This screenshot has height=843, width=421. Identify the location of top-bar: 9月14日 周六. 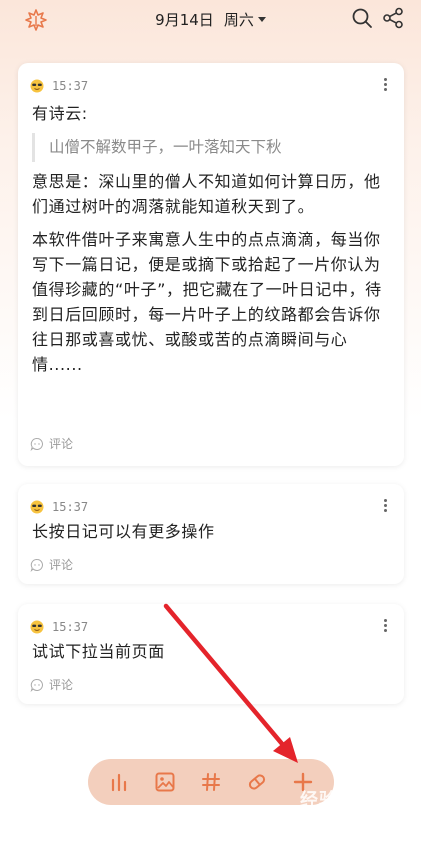
(210, 20).